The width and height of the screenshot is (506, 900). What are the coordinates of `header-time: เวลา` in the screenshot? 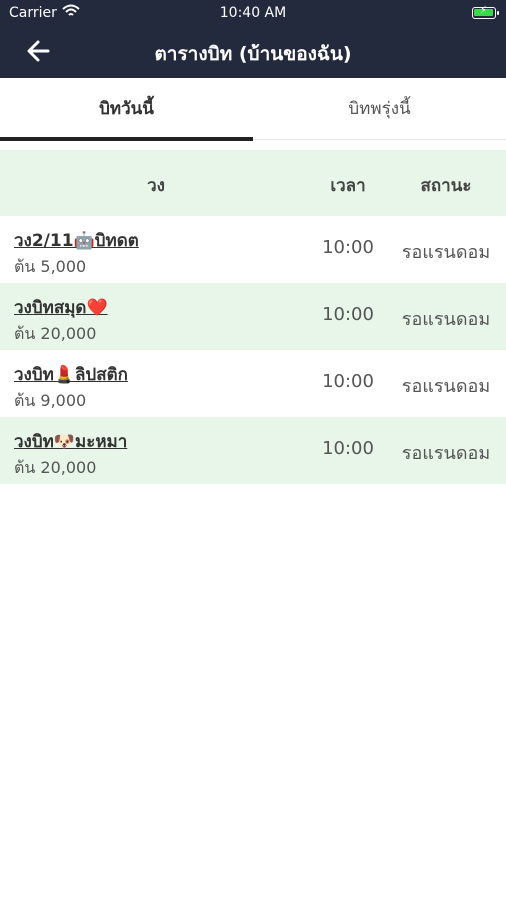 It's located at (348, 186).